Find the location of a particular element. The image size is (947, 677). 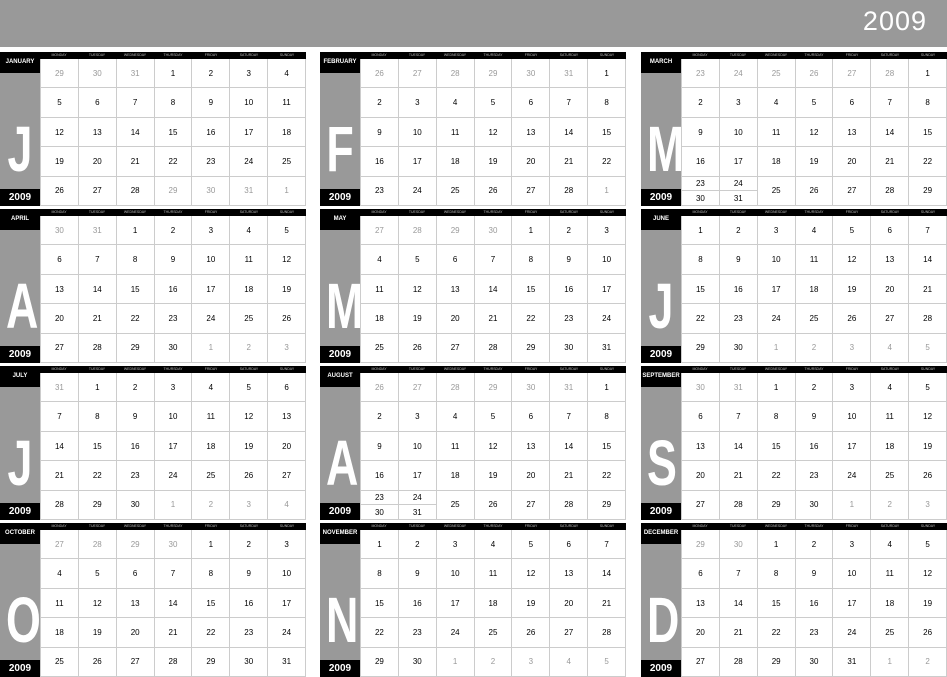

day-cell: 19 is located at coordinates (492, 475).